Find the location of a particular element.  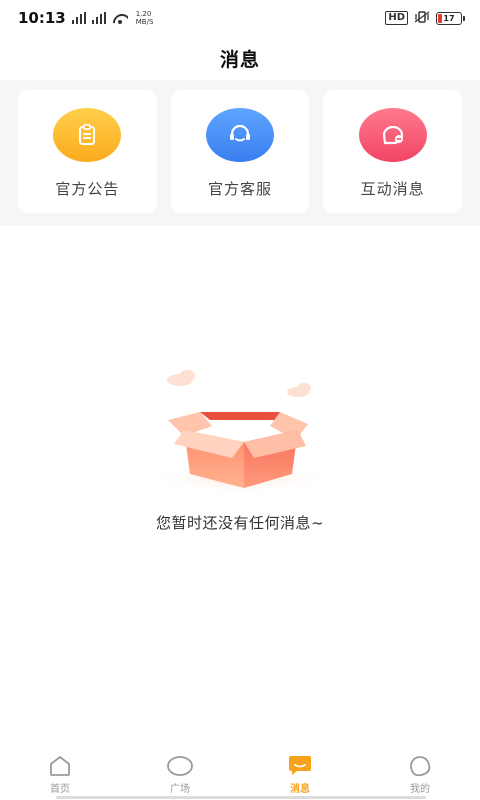

header: 消息 is located at coordinates (240, 58).